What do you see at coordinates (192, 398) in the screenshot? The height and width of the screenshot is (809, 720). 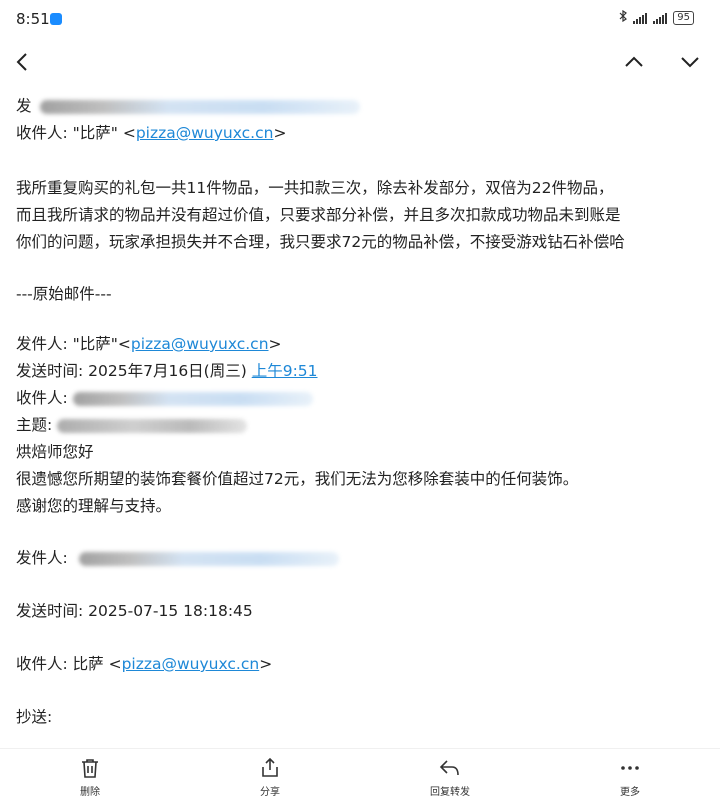 I see `redacted-recipient` at bounding box center [192, 398].